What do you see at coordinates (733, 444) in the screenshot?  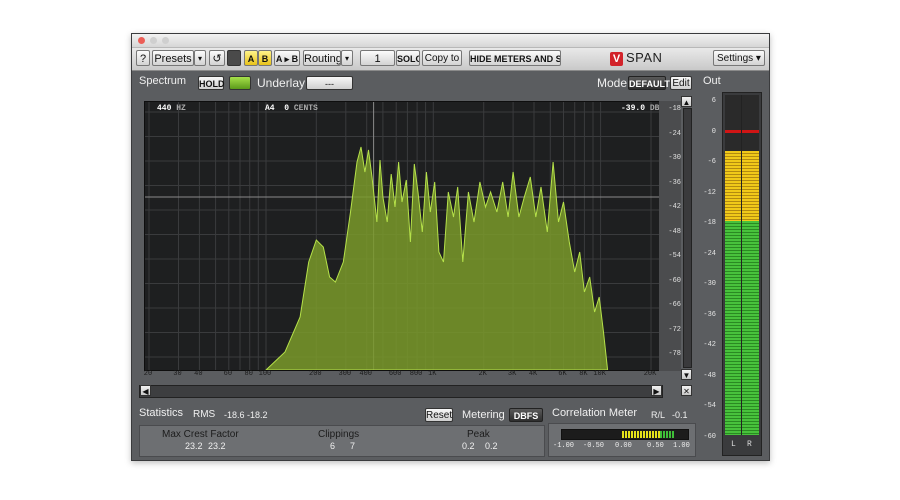 I see `meter-channel-l: L` at bounding box center [733, 444].